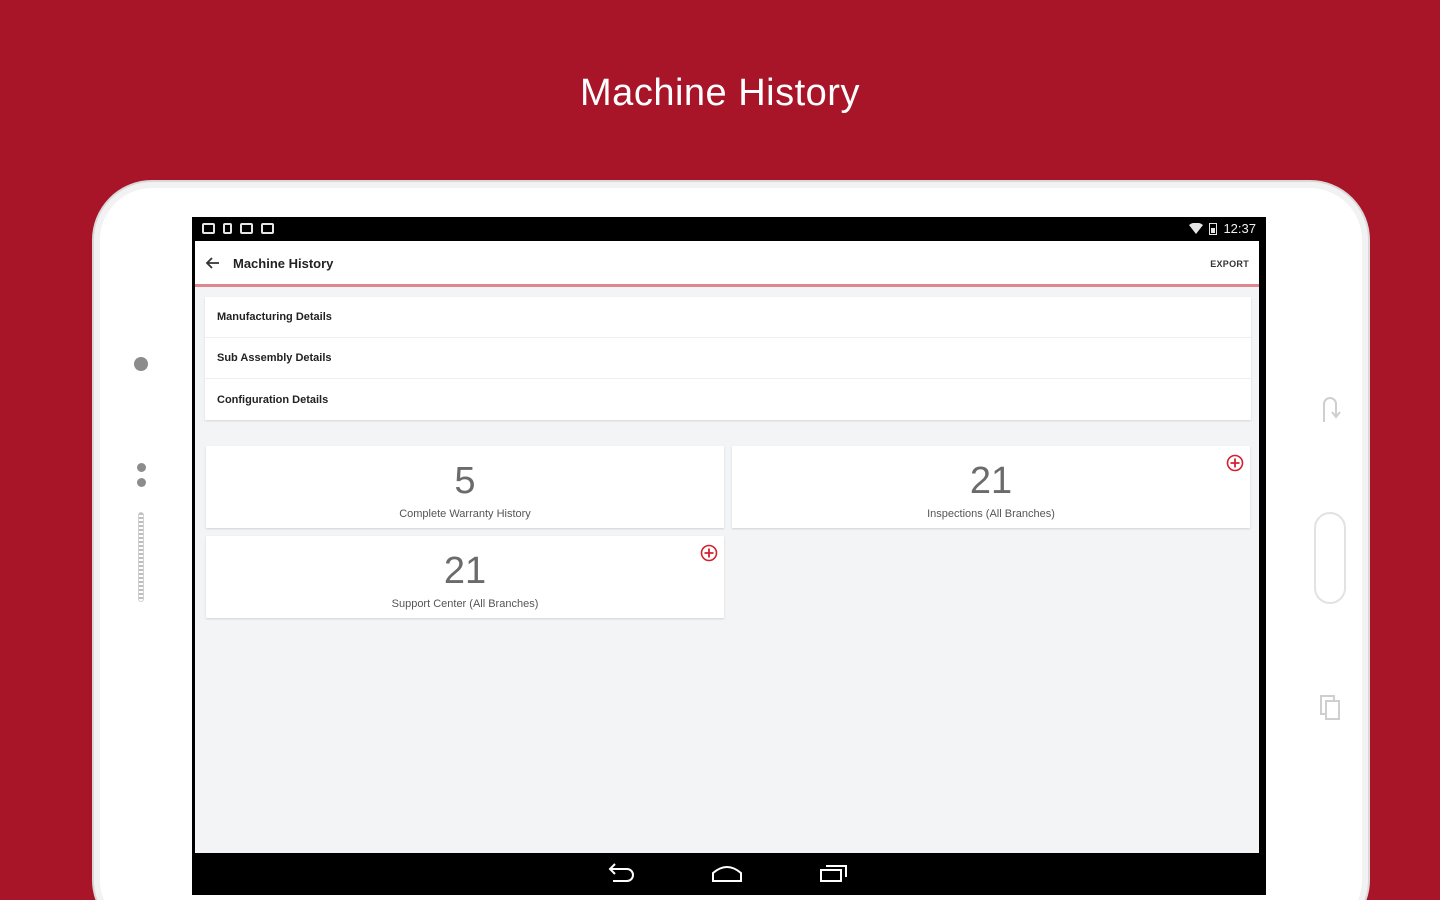 Image resolution: width=1440 pixels, height=900 pixels. What do you see at coordinates (1239, 228) in the screenshot?
I see `status-time: 12:37` at bounding box center [1239, 228].